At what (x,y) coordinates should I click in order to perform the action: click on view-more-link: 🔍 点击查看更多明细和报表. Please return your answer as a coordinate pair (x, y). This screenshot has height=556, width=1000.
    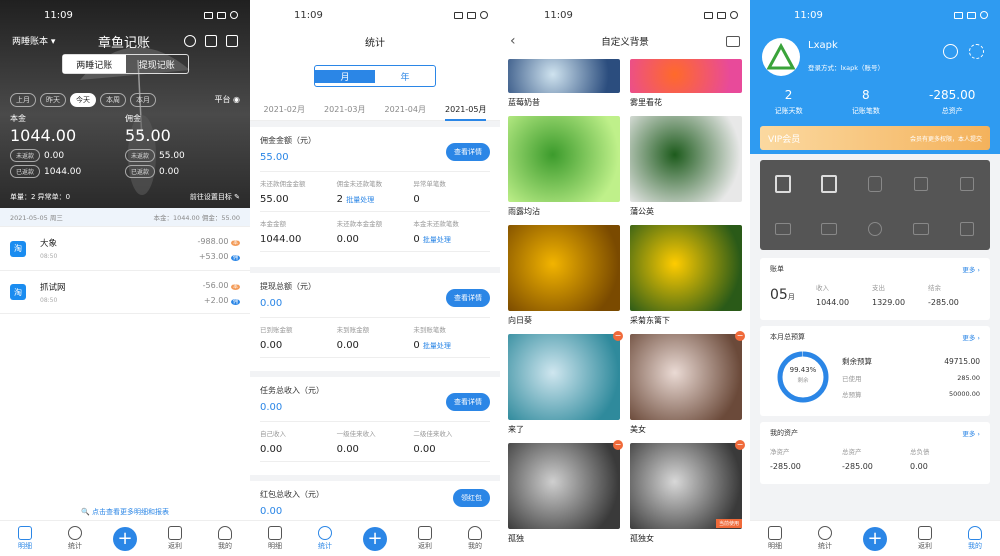
    Looking at the image, I should click on (125, 512).